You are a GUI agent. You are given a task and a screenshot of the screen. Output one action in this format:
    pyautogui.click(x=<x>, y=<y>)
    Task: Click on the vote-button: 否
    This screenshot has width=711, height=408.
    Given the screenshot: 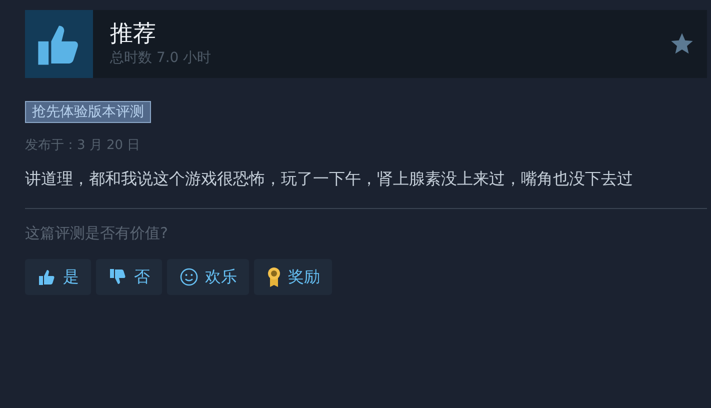 What is the action you would take?
    pyautogui.click(x=129, y=277)
    